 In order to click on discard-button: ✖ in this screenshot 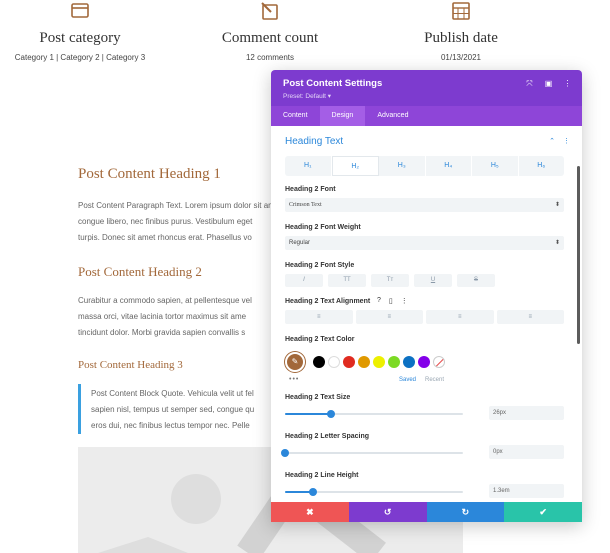, I will do `click(310, 512)`.